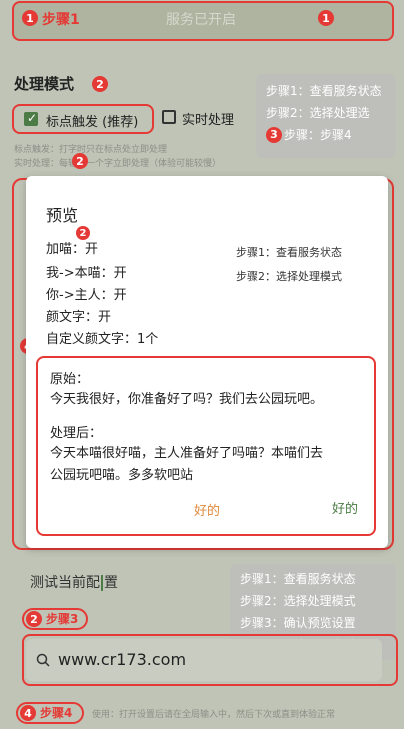  Describe the element at coordinates (326, 18) in the screenshot. I see `step-badge-1-right: 1` at that location.